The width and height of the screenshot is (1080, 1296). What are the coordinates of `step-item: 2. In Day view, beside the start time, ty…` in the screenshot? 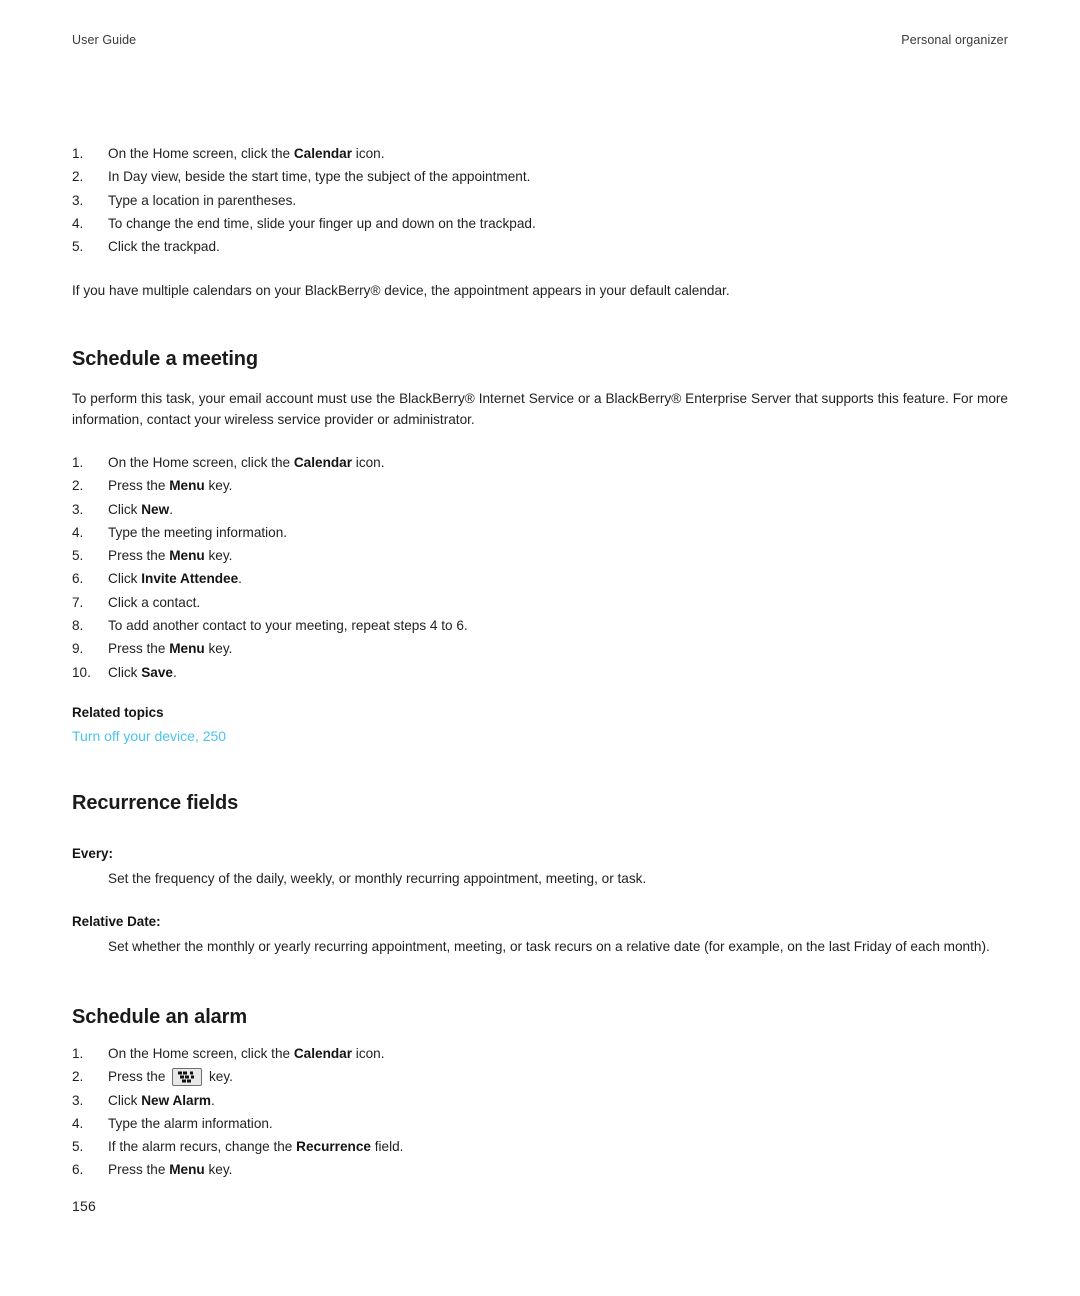 It's located at (540, 176).